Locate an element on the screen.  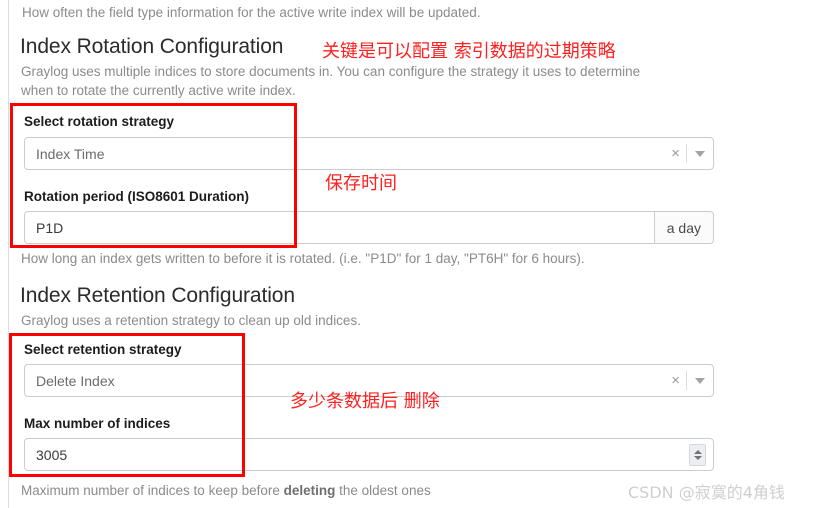
select-rotation-strategy-label: Select rotation strategy is located at coordinates (99, 121).